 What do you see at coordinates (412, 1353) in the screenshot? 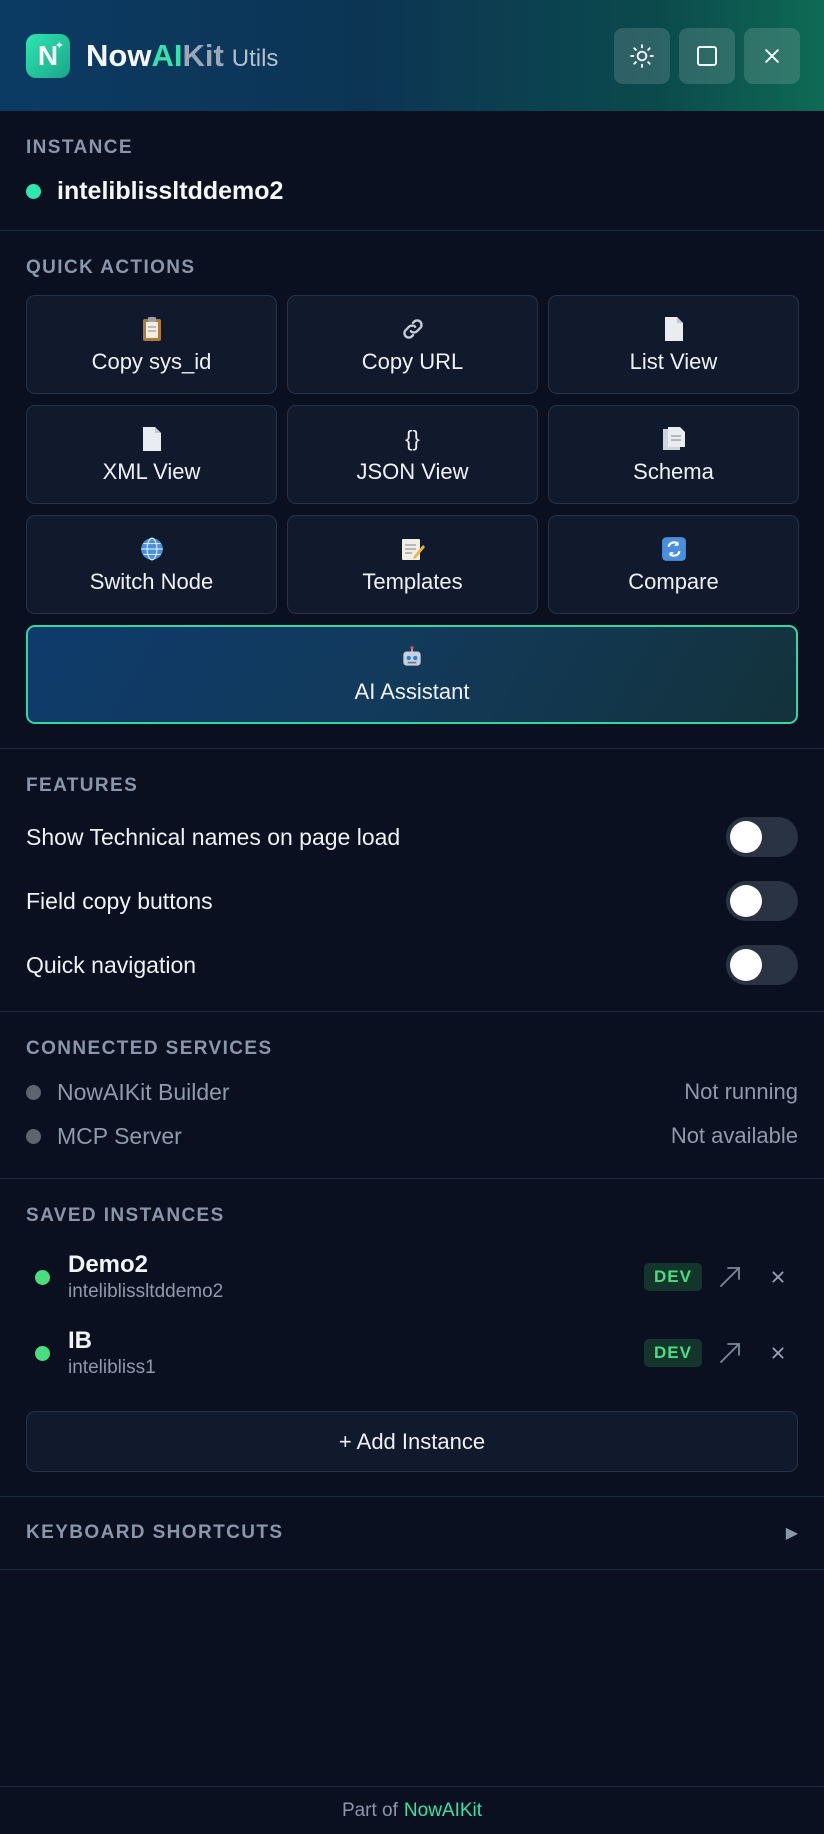
I see `saved-instance-row: IB intelibliss1 DEV` at bounding box center [412, 1353].